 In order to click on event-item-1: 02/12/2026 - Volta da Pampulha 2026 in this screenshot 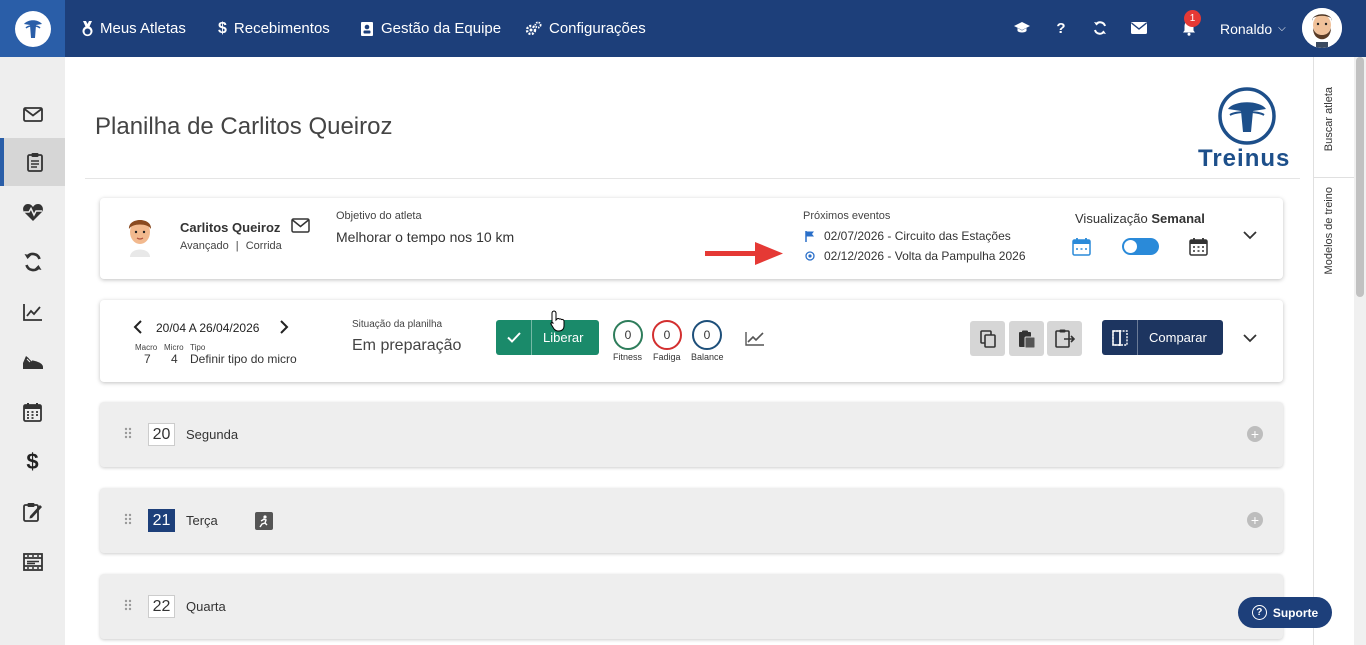, I will do `click(915, 256)`.